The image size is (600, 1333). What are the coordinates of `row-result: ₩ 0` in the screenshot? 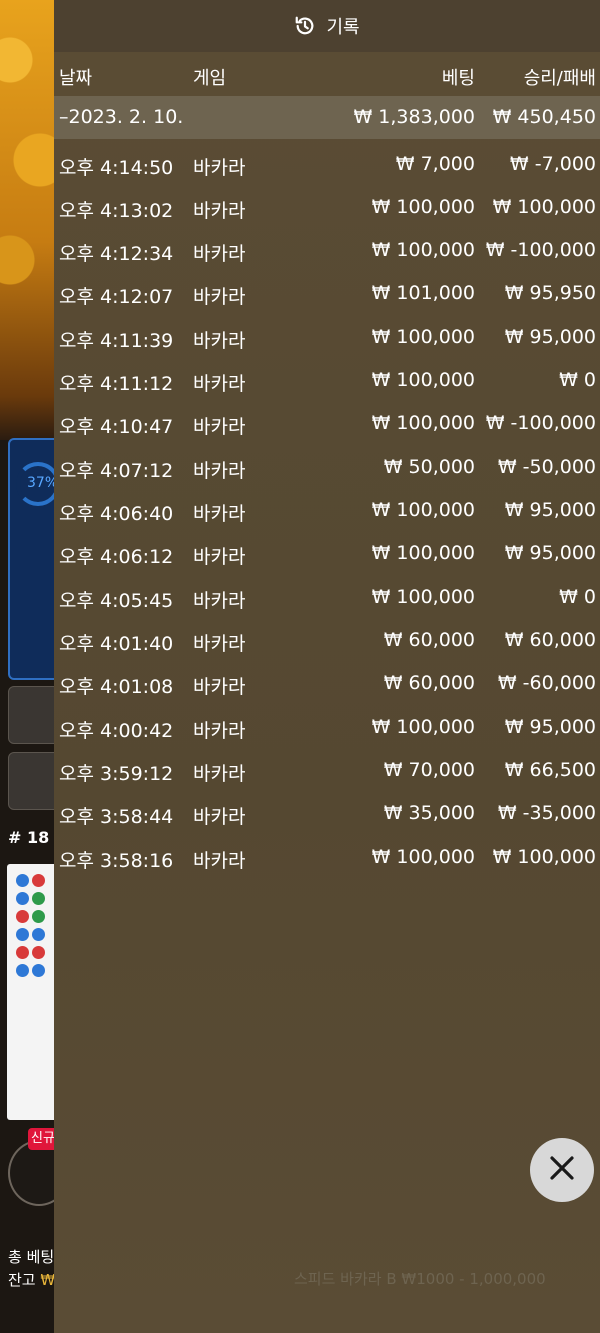 It's located at (577, 380).